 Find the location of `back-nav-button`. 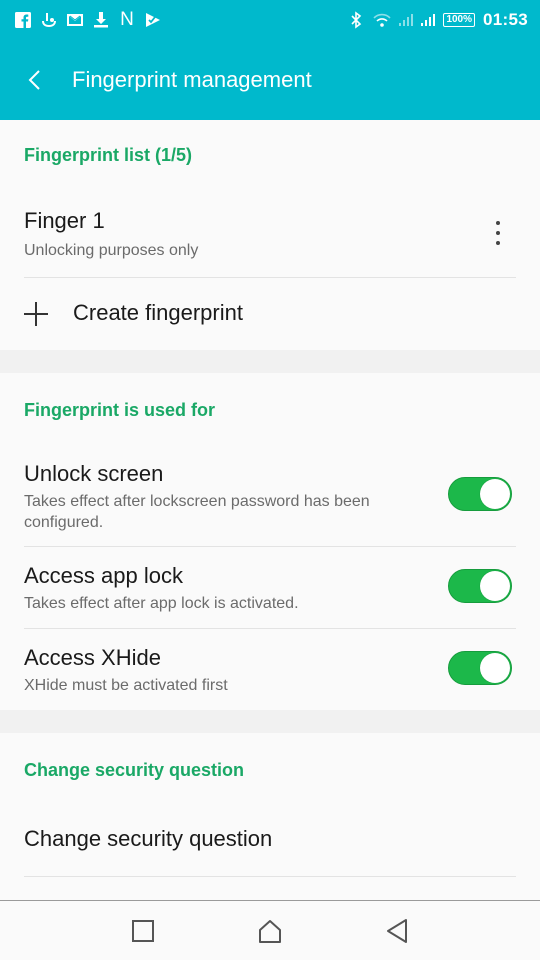

back-nav-button is located at coordinates (397, 931).